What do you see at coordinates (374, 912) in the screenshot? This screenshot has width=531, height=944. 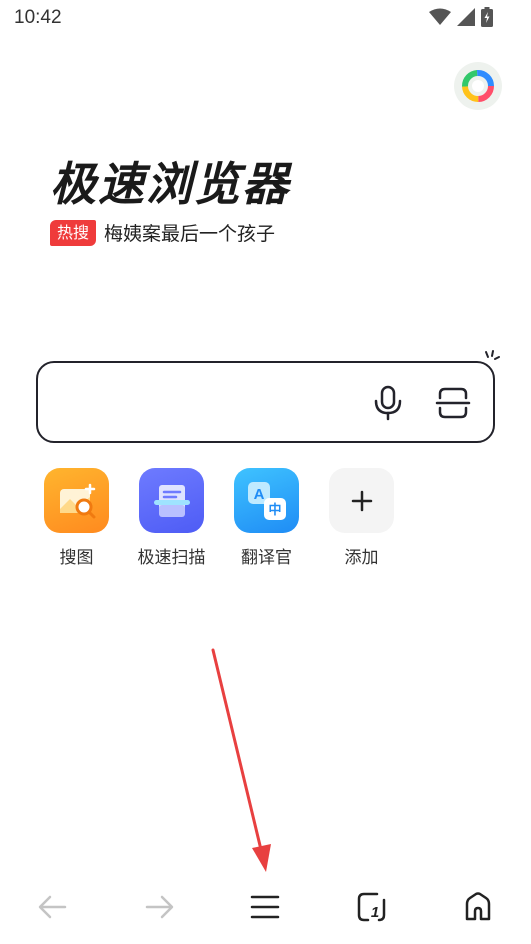 I see `tab-count: 1` at bounding box center [374, 912].